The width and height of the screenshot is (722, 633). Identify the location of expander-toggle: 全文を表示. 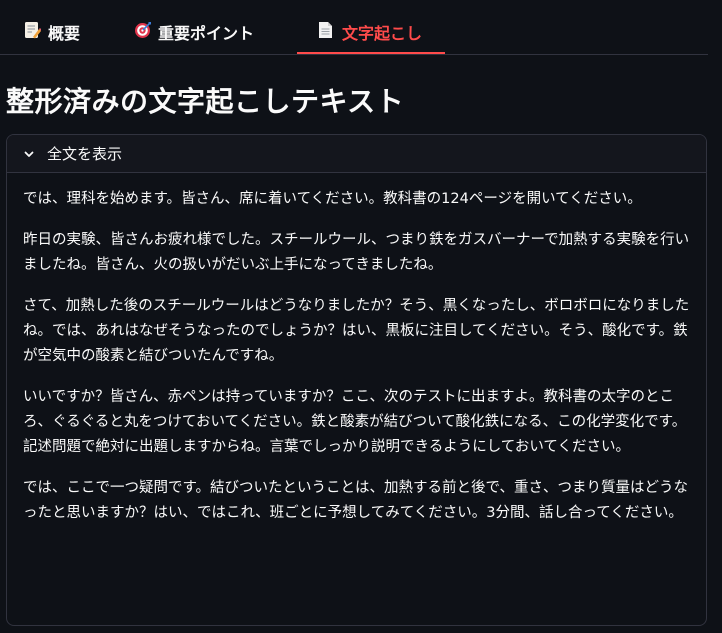
(356, 154).